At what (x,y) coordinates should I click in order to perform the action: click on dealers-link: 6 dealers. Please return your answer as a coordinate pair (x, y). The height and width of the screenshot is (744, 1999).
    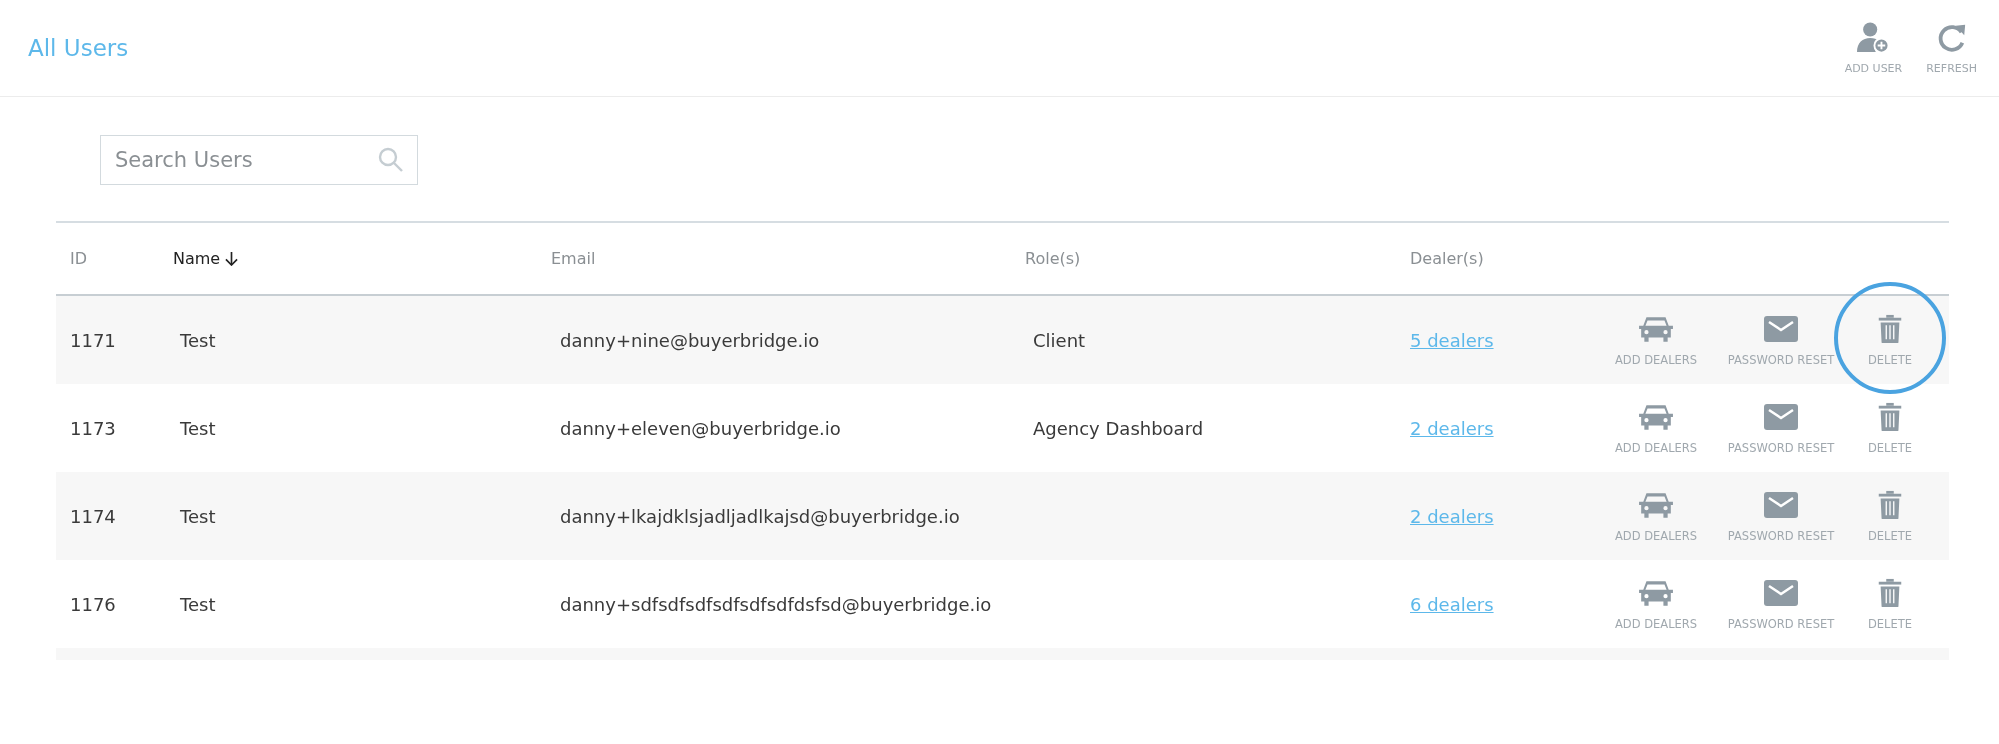
    Looking at the image, I should click on (1452, 604).